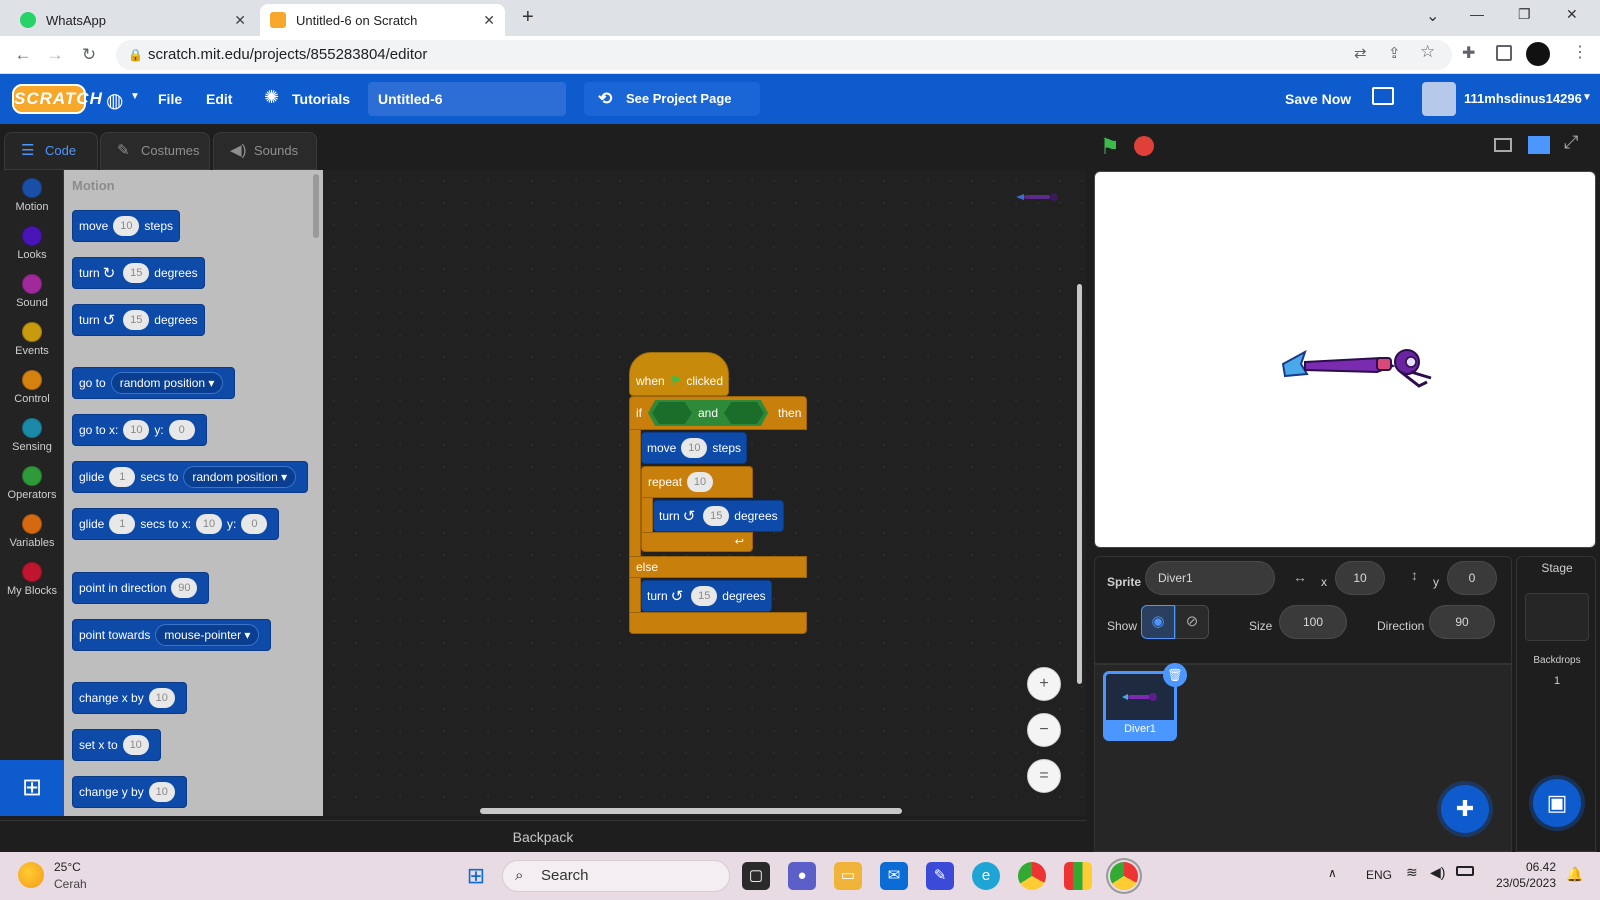 The height and width of the screenshot is (900, 1600). I want to click on when-flag-clicked-block: when ⚑ clicked, so click(679, 374).